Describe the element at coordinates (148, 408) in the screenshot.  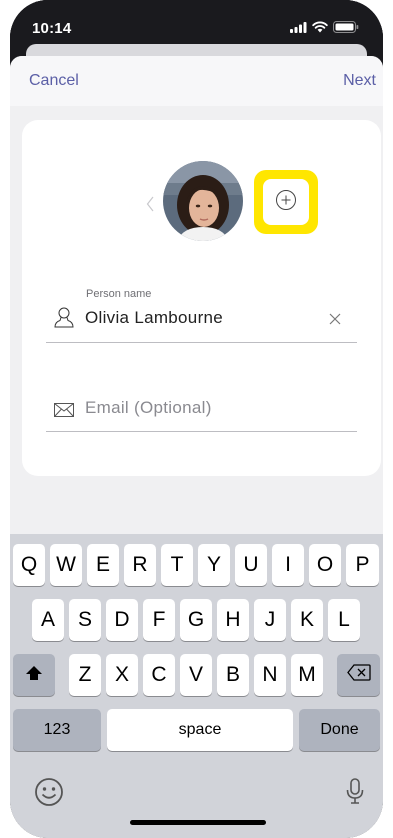
I see `email-input: Email (Optional)` at that location.